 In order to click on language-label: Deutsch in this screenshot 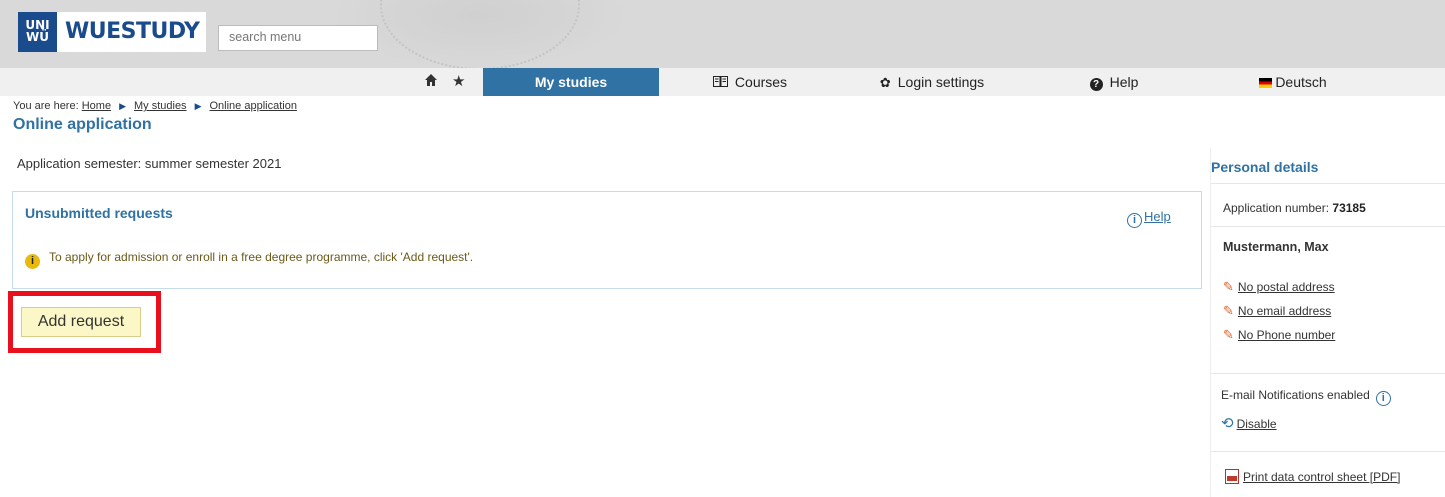, I will do `click(1301, 82)`.